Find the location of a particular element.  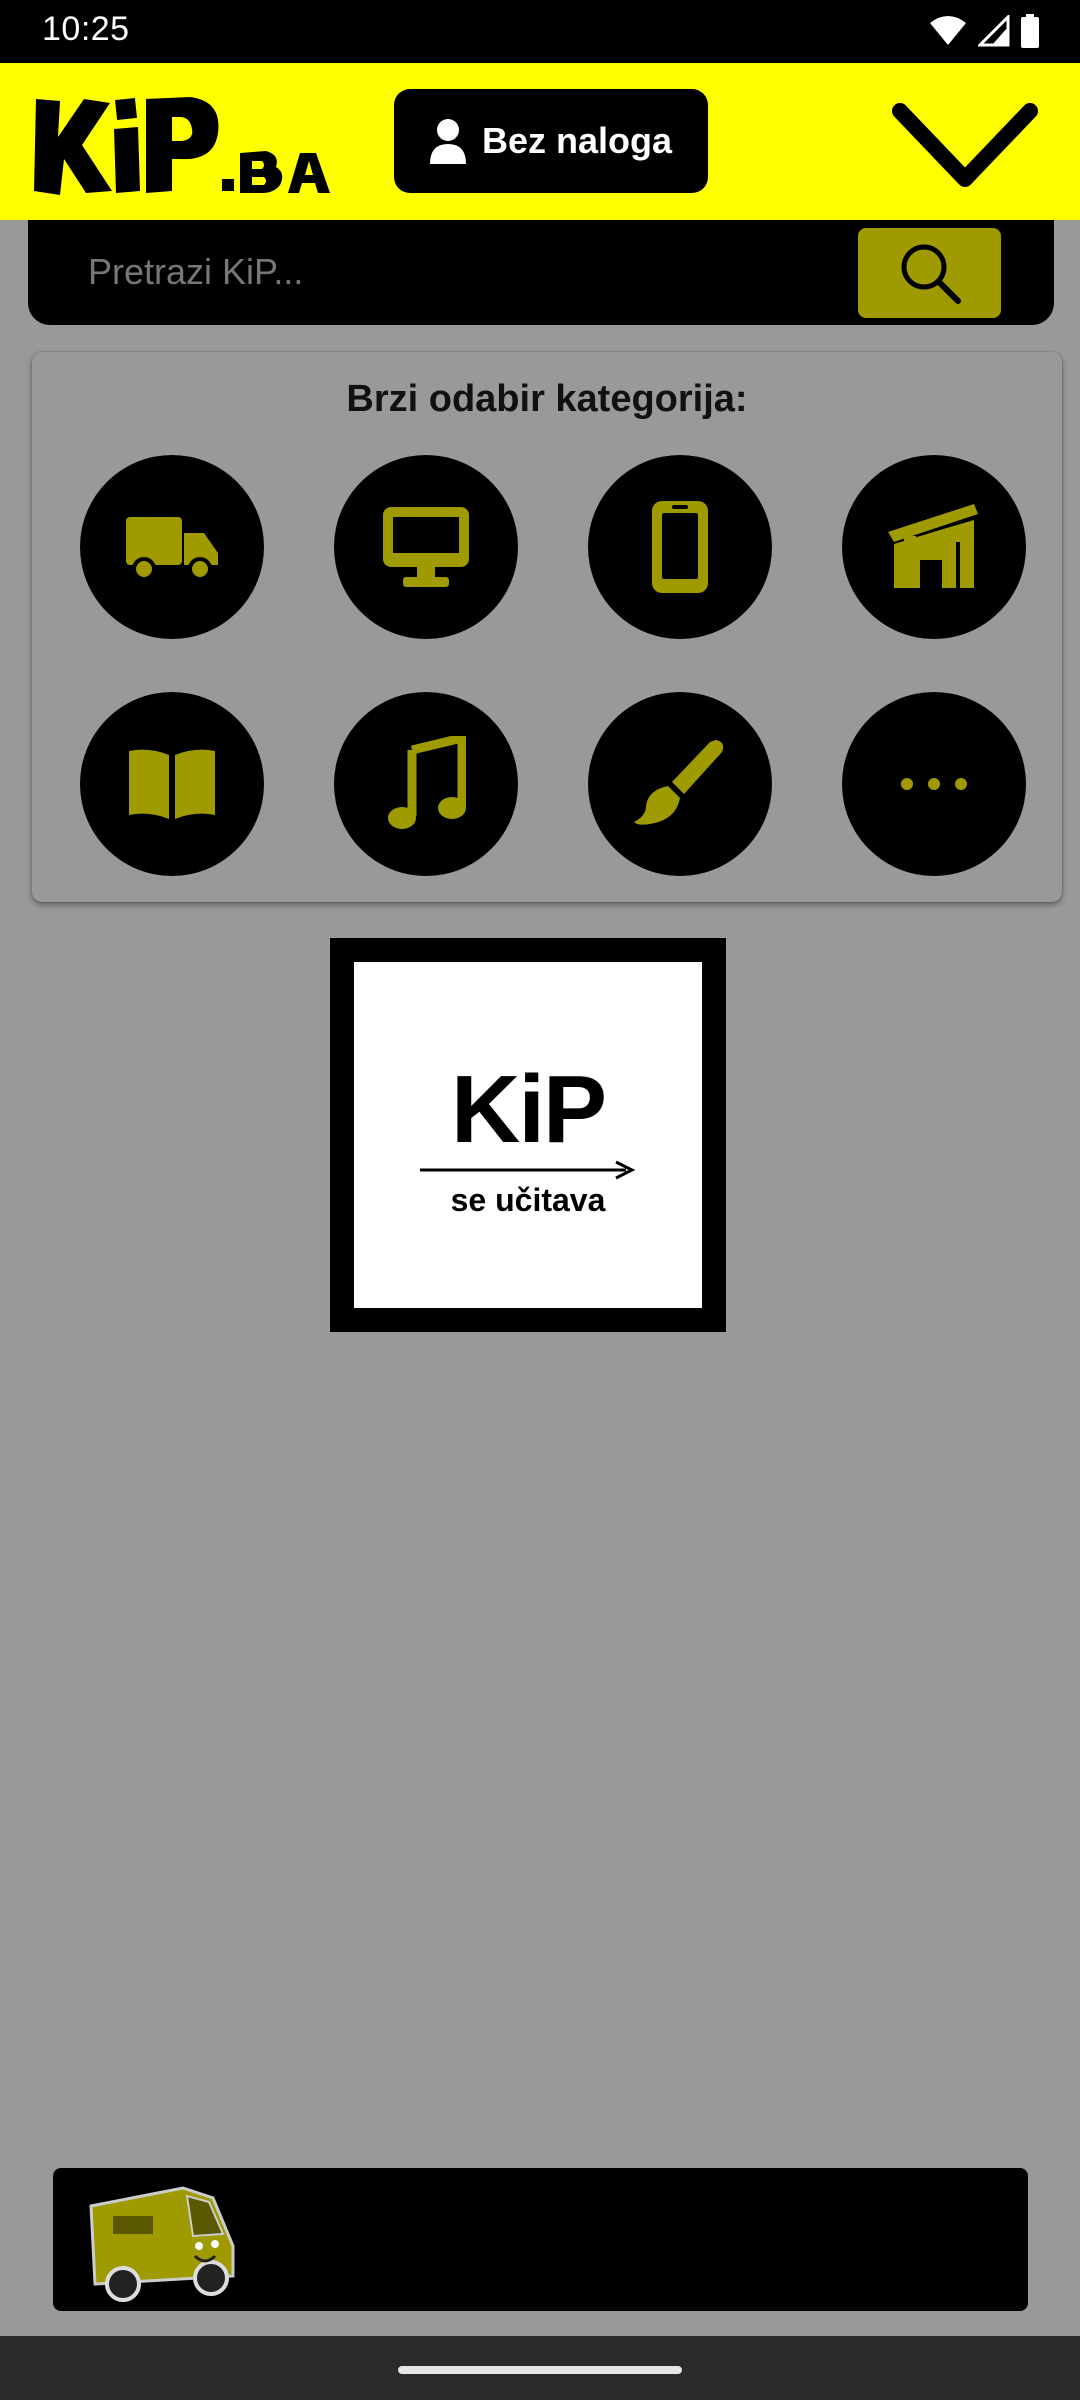

loading-text: se učitava is located at coordinates (528, 1200).